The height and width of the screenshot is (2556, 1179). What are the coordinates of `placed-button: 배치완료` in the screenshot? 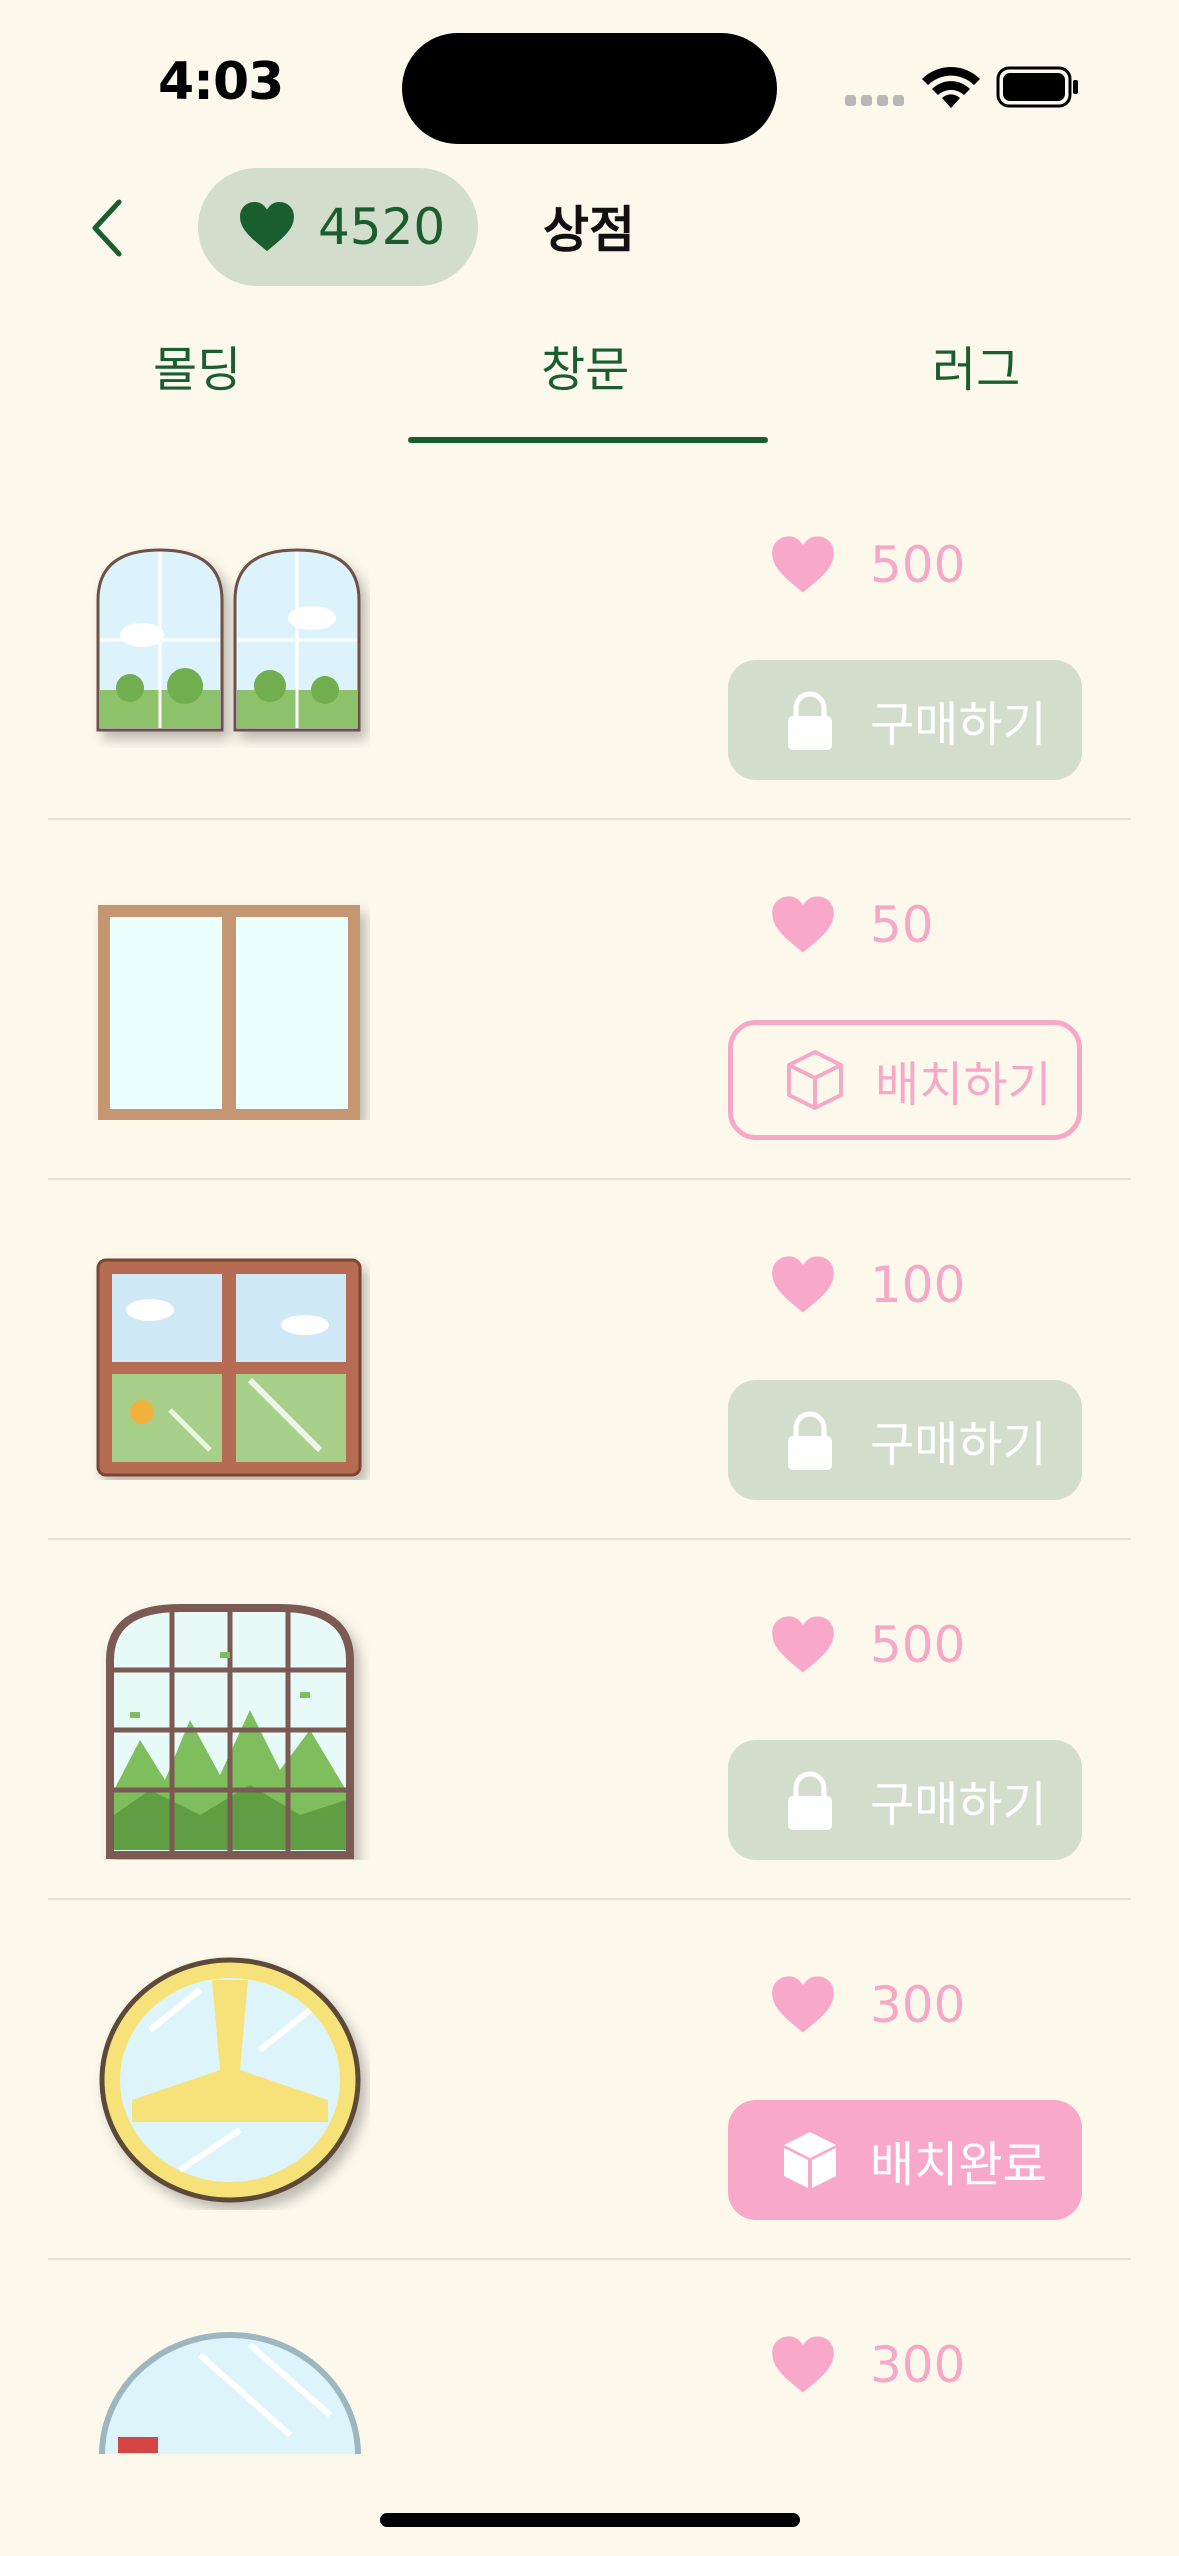 It's located at (905, 2160).